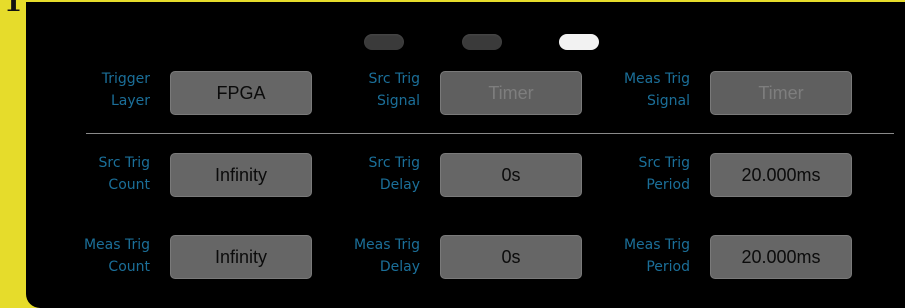 This screenshot has width=905, height=308. I want to click on meas-trig-count-label: Meas Trig Count, so click(116, 256).